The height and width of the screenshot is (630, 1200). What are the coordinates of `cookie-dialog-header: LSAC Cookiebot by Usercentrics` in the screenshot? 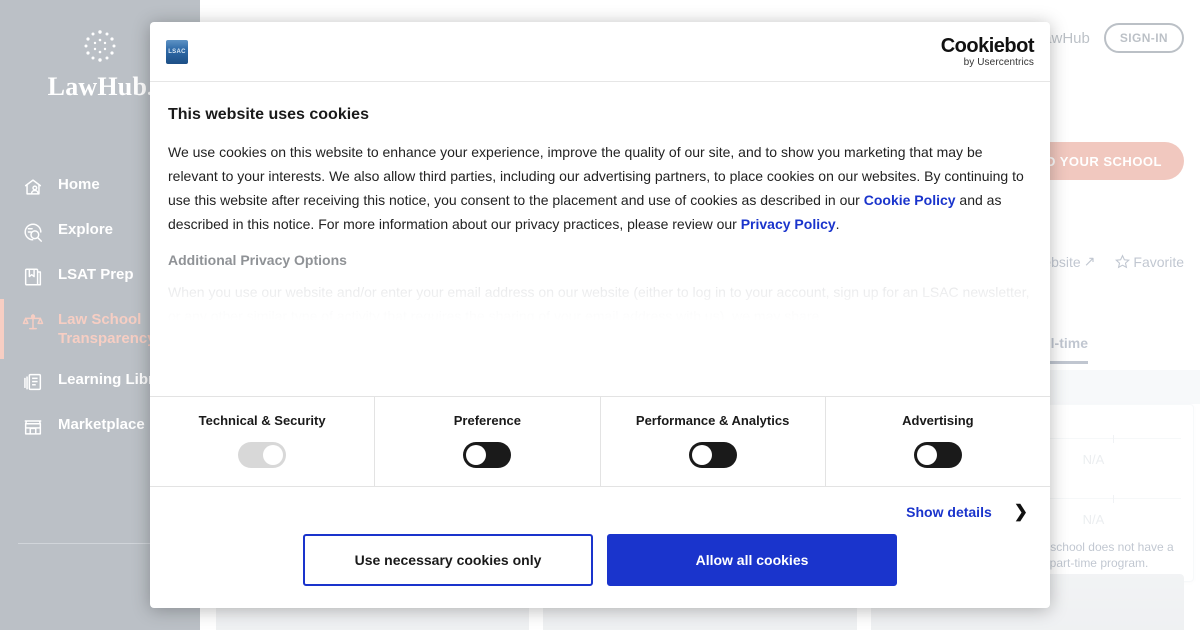 It's located at (600, 52).